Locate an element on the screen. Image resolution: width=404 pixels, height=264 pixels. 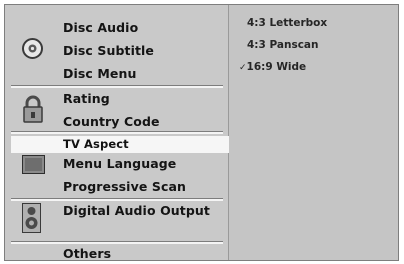
menu-item-rating: Rating is located at coordinates (86, 98).